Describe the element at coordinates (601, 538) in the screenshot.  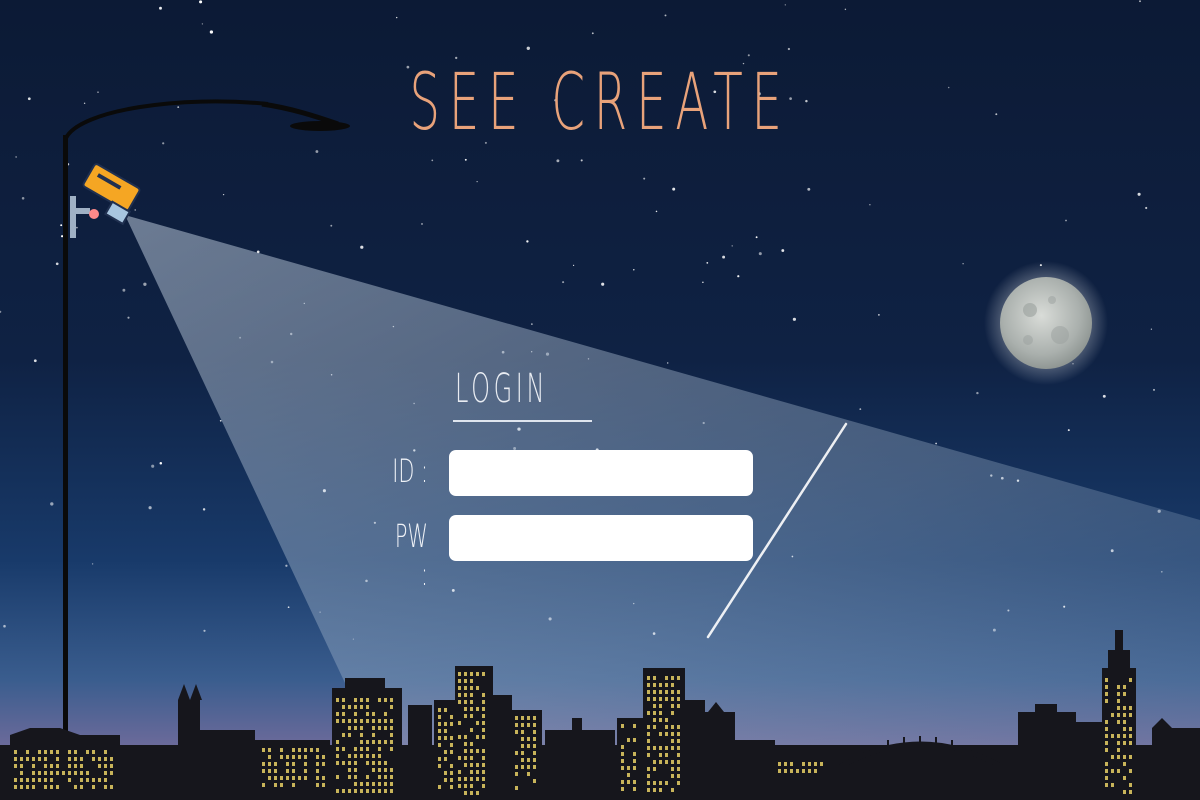
I see `password-input` at that location.